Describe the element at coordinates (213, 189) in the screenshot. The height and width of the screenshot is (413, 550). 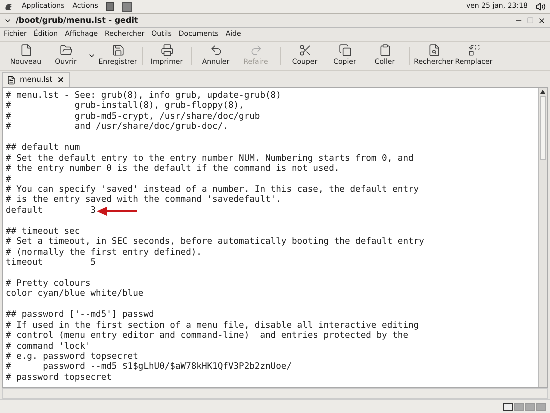
I see `code-line: # You can specify 'saved' instead of a number. In this case, the default entry` at that location.